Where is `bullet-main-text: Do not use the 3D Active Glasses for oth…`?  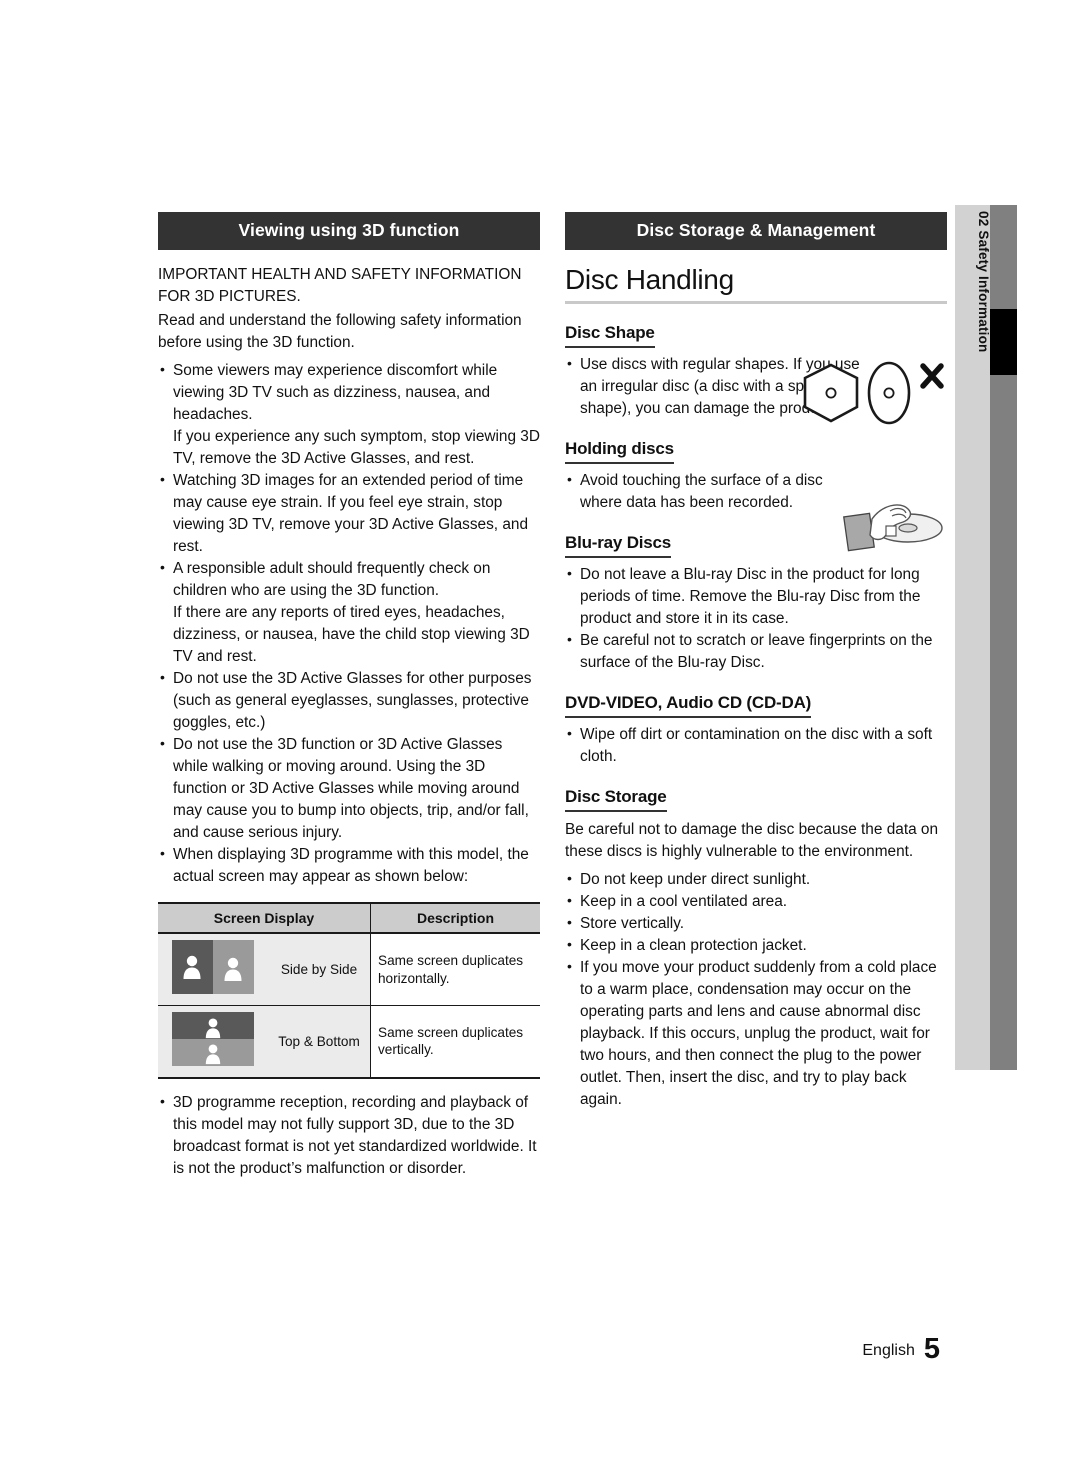 bullet-main-text: Do not use the 3D Active Glasses for oth… is located at coordinates (352, 701).